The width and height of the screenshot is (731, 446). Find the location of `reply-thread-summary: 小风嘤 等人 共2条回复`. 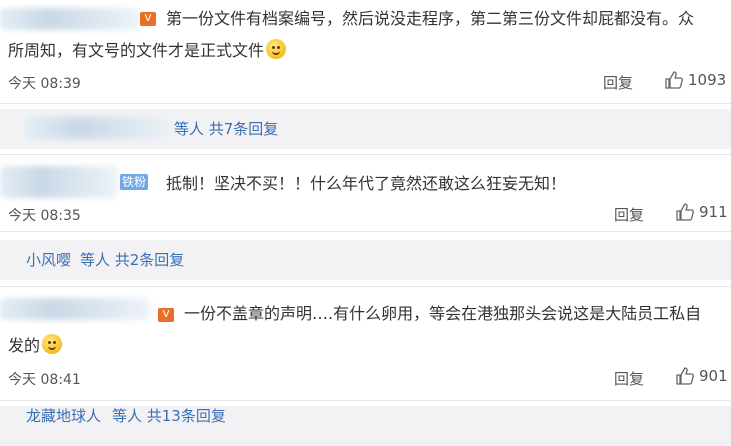

reply-thread-summary: 小风嘤 等人 共2条回复 is located at coordinates (365, 260).